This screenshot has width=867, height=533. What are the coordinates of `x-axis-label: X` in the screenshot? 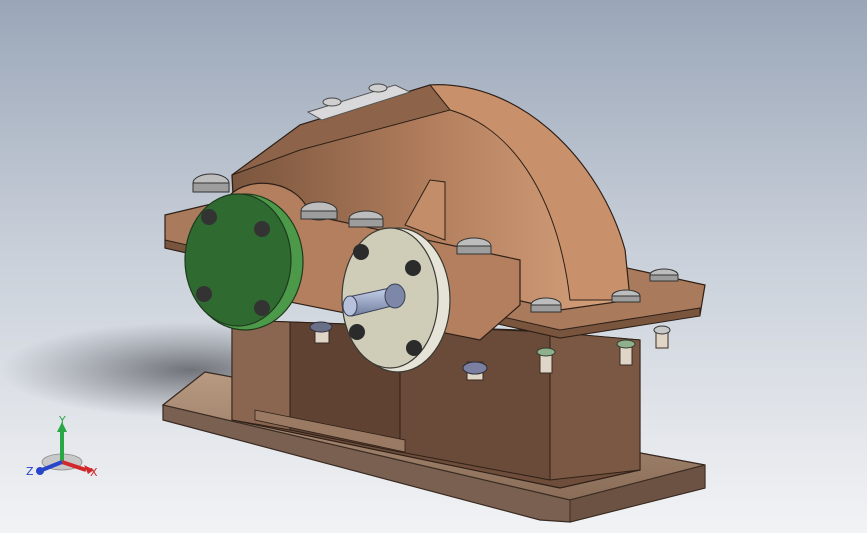 It's located at (94, 472).